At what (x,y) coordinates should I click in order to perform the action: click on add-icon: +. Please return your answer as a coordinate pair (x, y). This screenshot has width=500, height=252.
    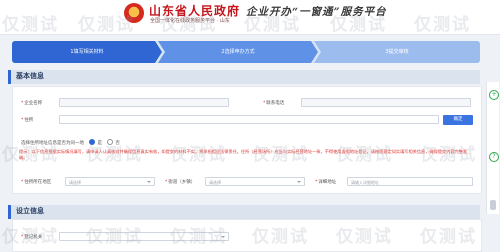
    Looking at the image, I should click on (494, 95).